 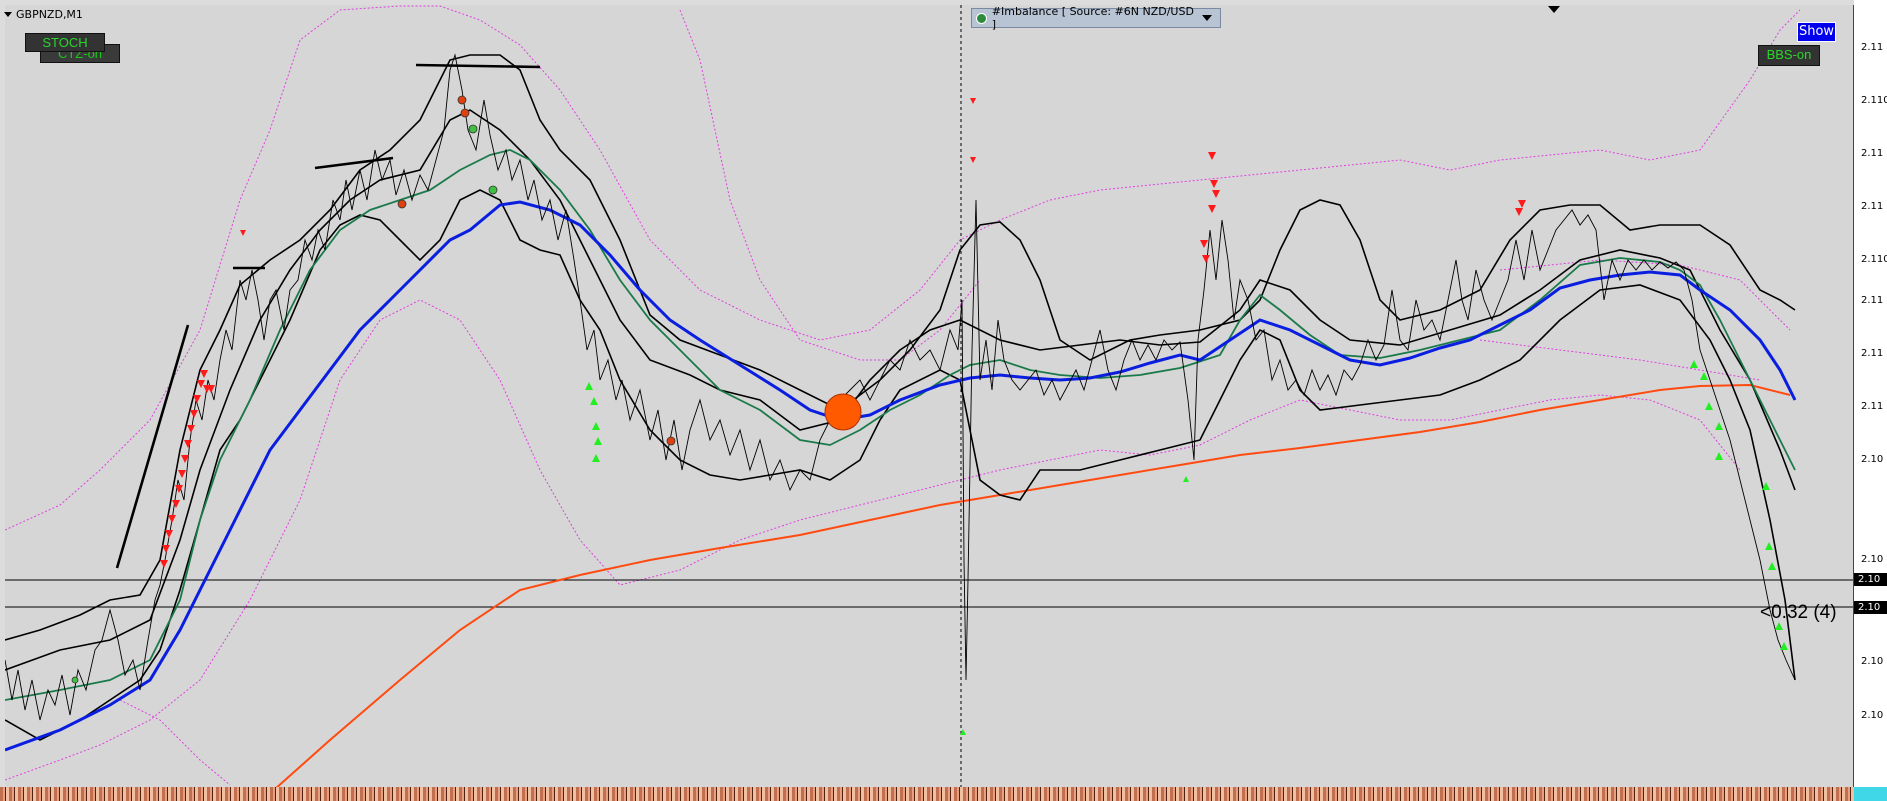 I want to click on shift-marker-icon, so click(x=1554, y=9).